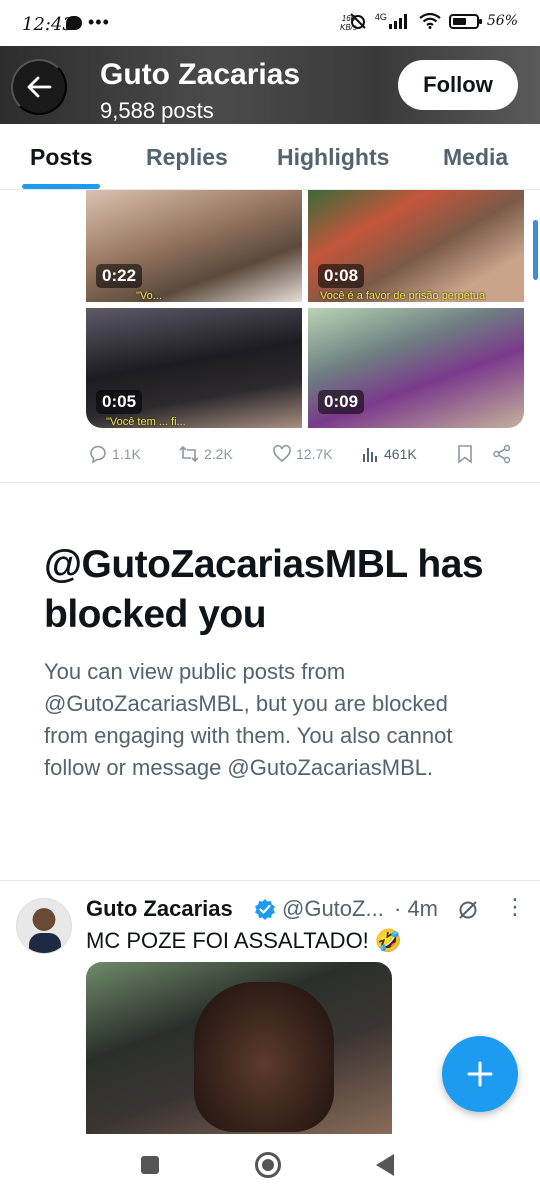 The image size is (540, 1199). Describe the element at coordinates (358, 21) in the screenshot. I see `alarm-off-icon` at that location.